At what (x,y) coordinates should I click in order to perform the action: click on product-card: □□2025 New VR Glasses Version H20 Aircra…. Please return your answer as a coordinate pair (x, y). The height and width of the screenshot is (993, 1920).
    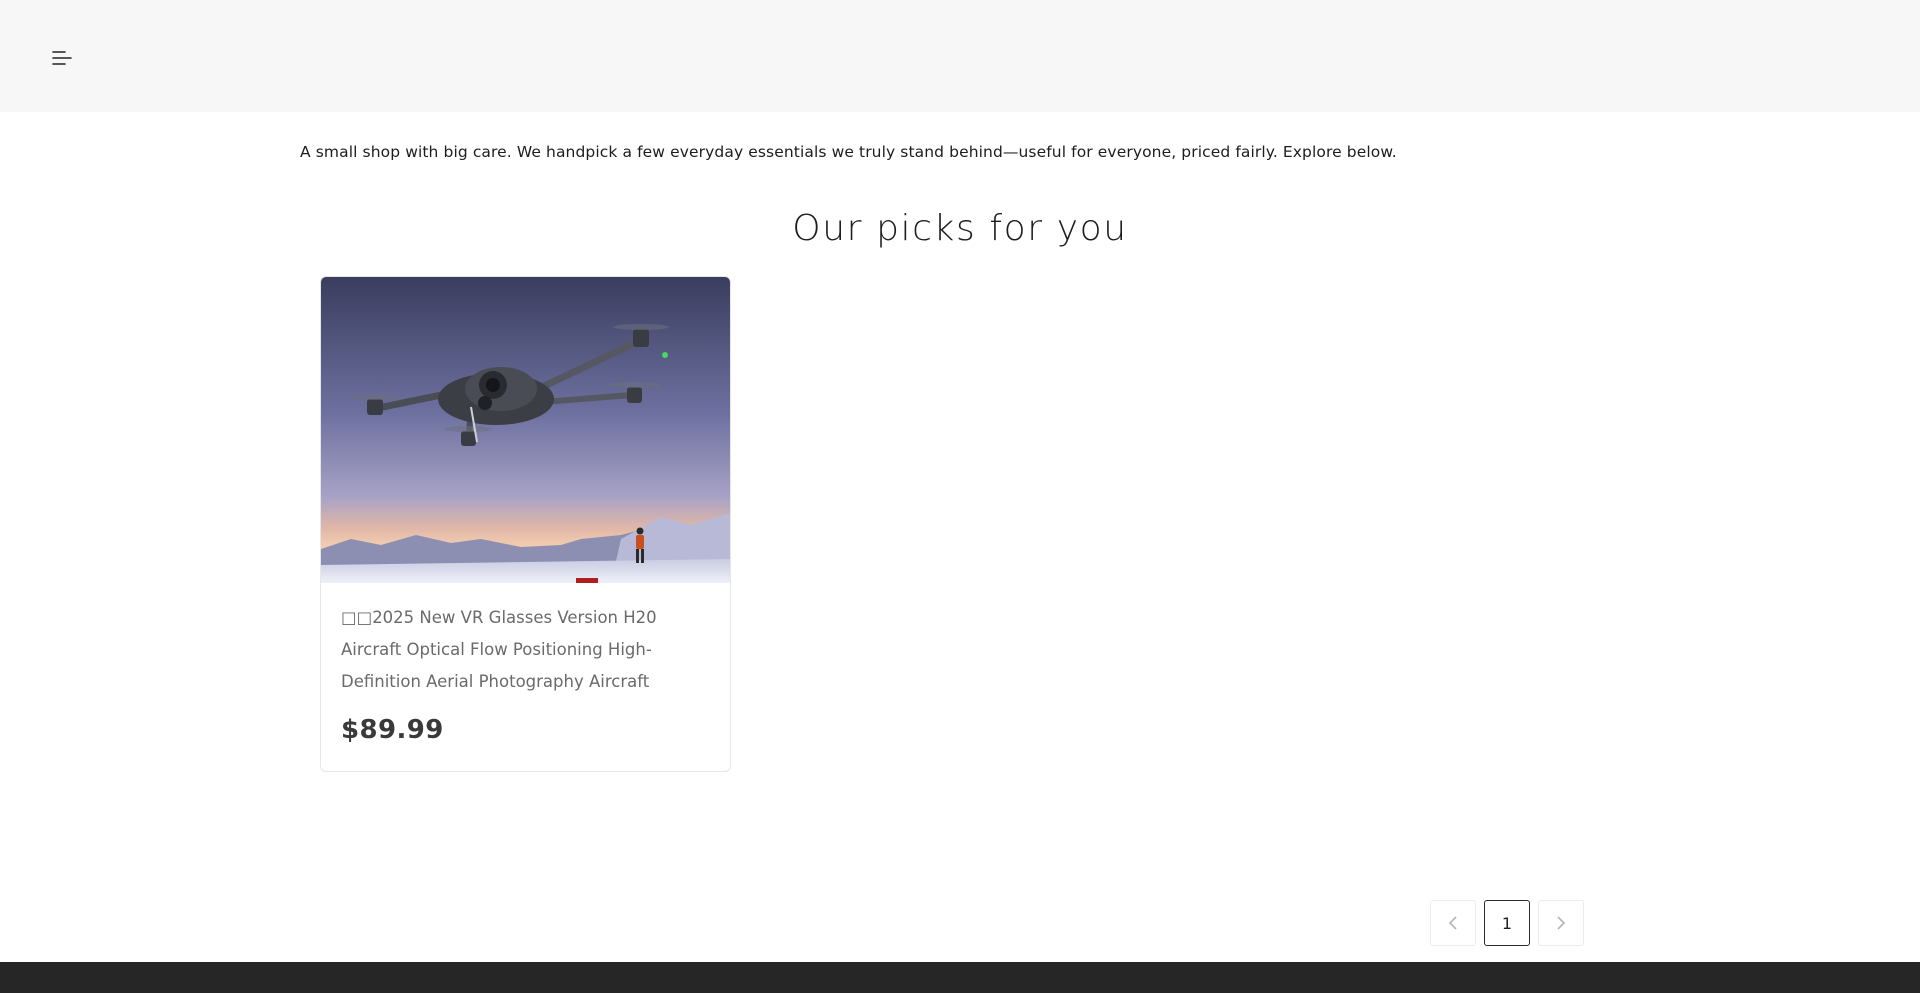
    Looking at the image, I should click on (525, 524).